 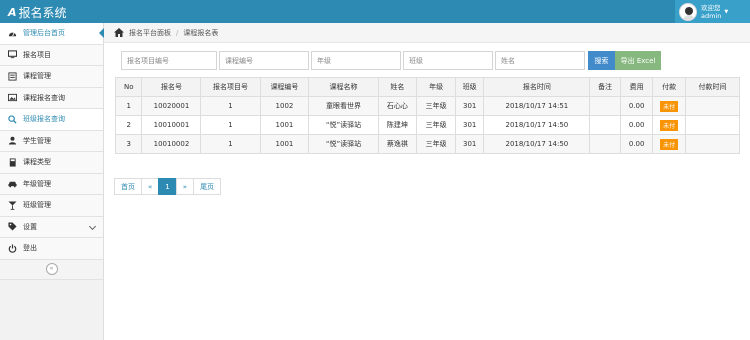 I want to click on brand: A 报名系统, so click(x=37, y=12).